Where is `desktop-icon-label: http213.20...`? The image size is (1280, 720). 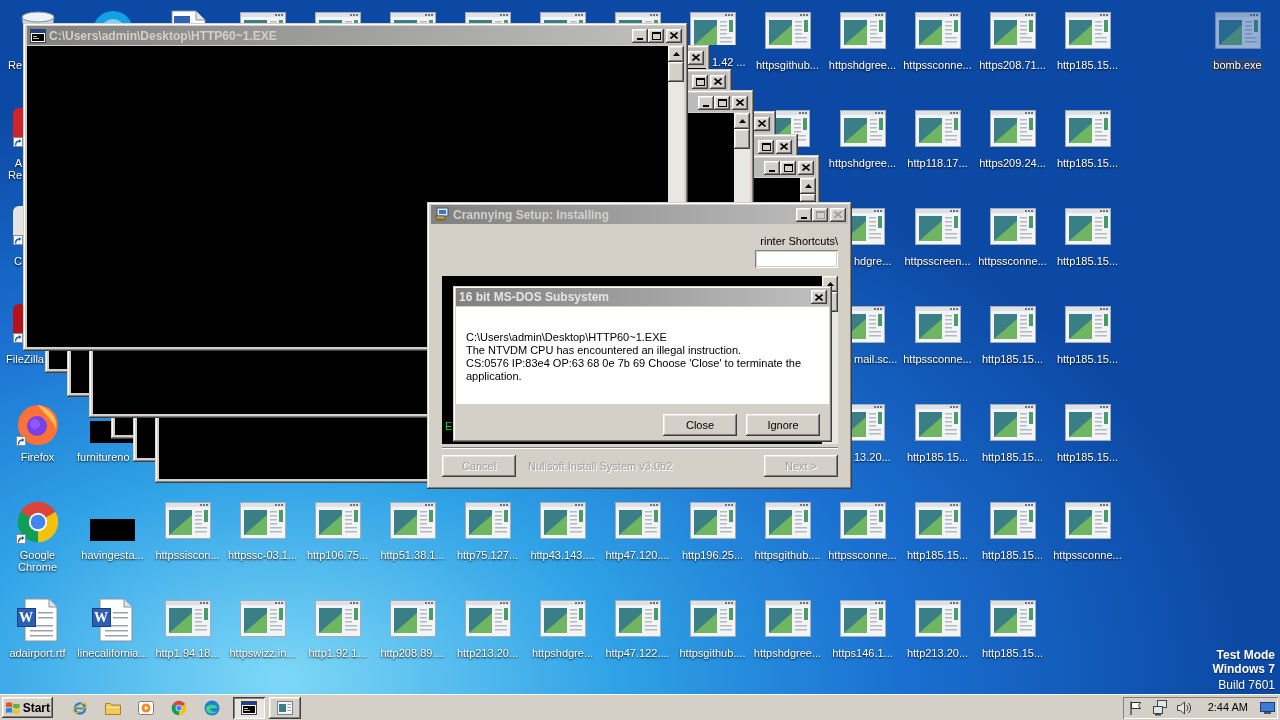 desktop-icon-label: http213.20... is located at coordinates (937, 653).